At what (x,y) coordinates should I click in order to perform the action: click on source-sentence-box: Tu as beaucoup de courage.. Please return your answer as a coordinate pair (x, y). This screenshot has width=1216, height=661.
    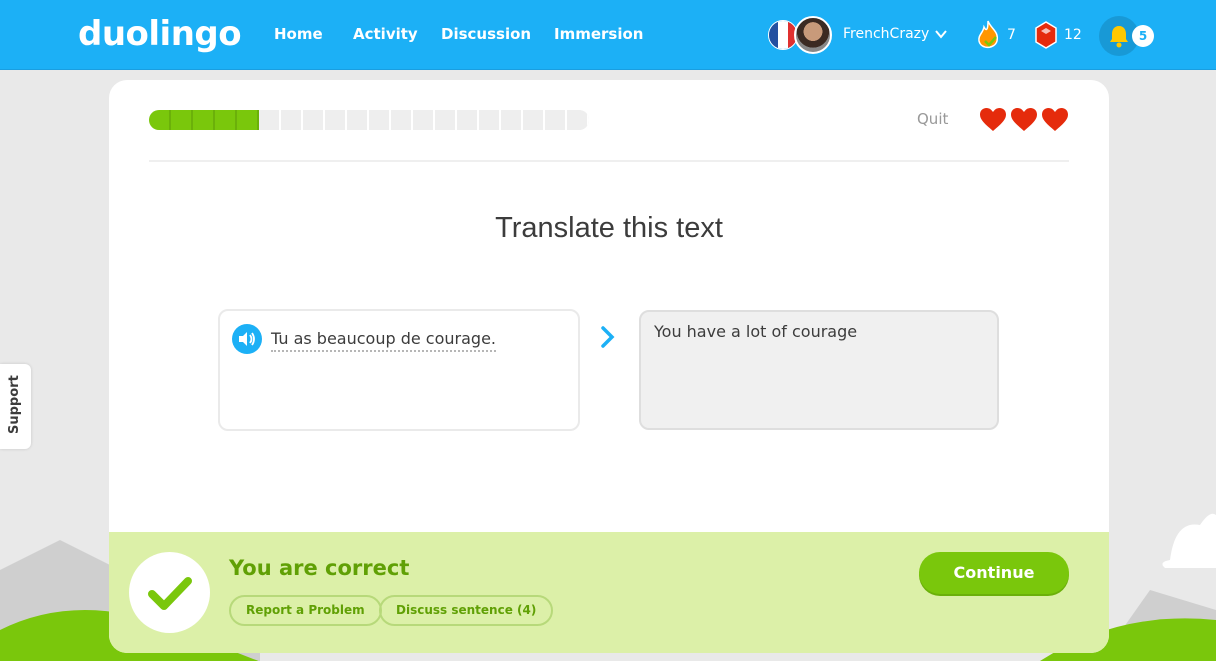
    Looking at the image, I should click on (399, 370).